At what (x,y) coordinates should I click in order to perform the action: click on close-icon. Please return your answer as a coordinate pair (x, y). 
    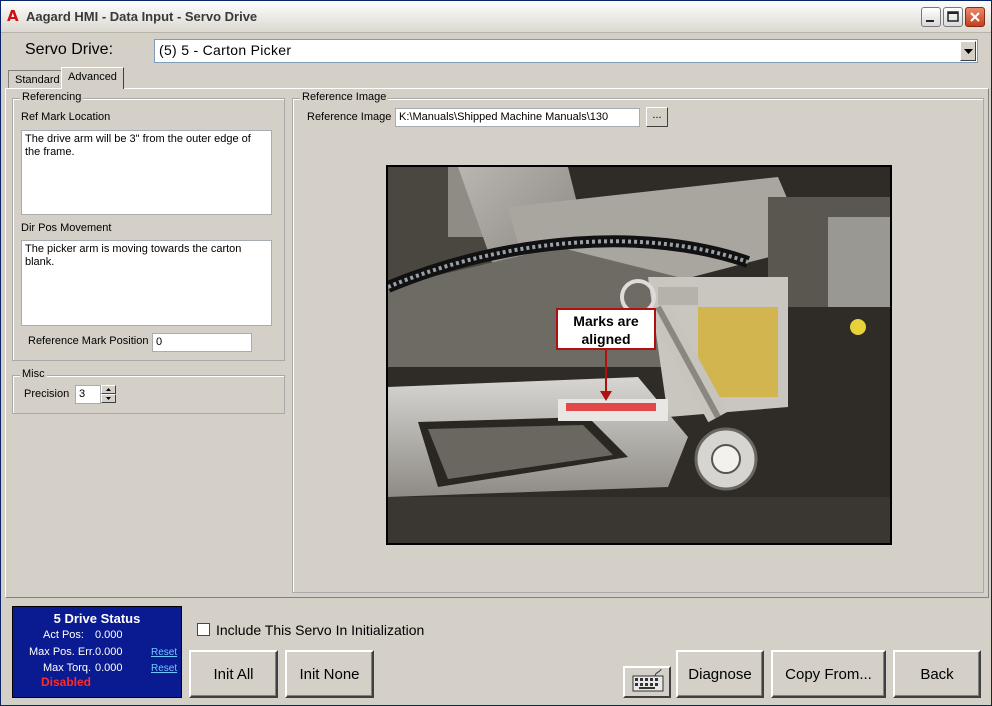
    Looking at the image, I should click on (975, 17).